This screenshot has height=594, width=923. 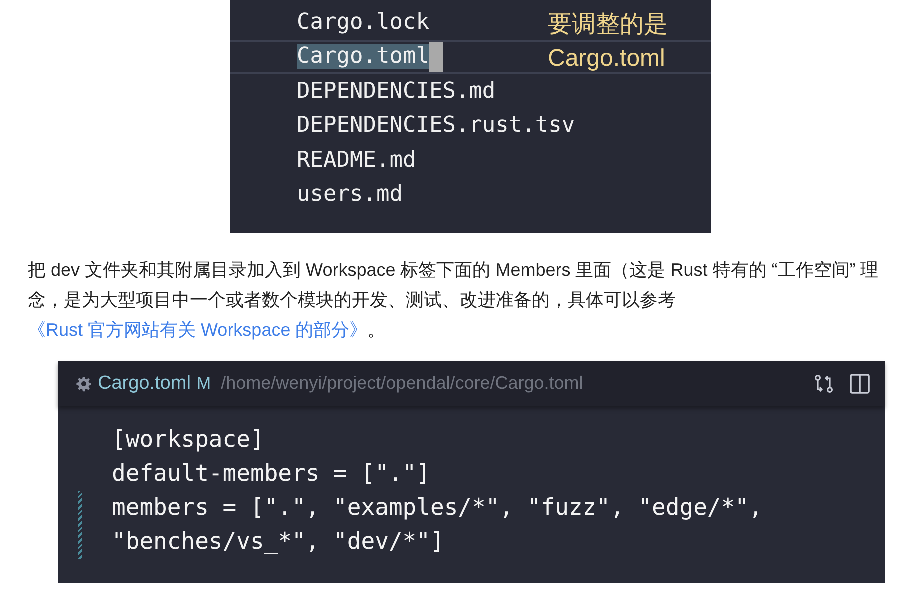 What do you see at coordinates (144, 383) in the screenshot?
I see `tab-title: Cargo.toml` at bounding box center [144, 383].